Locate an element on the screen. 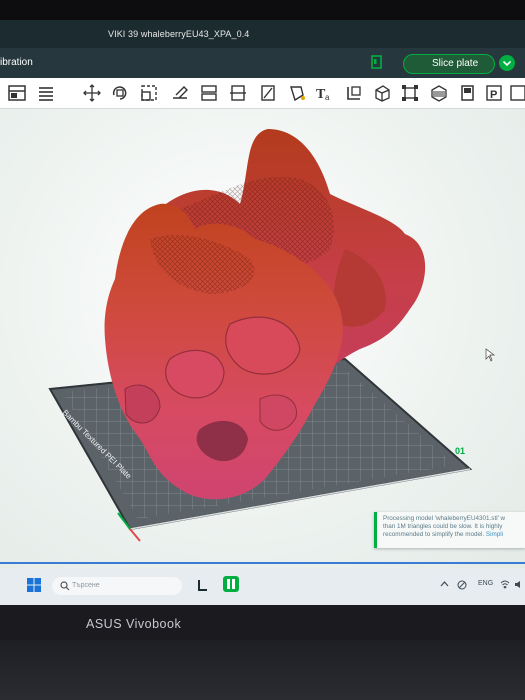  support-paint-icon is located at coordinates (268, 93).